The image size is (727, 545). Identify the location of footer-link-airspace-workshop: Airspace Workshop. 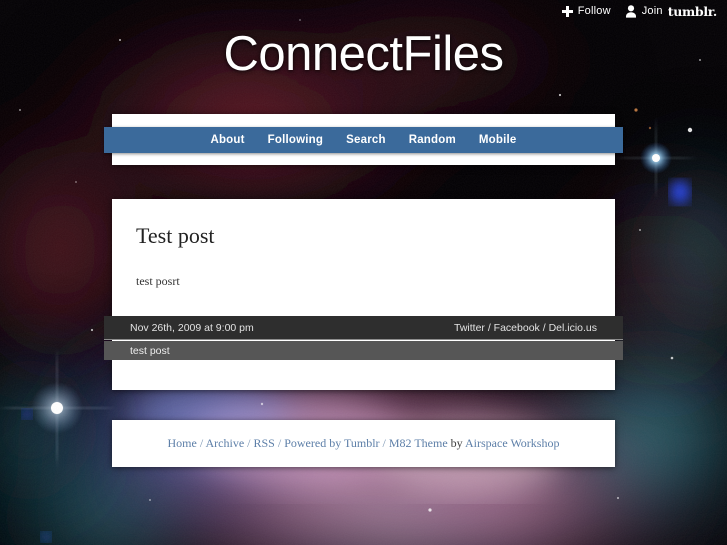
(512, 443).